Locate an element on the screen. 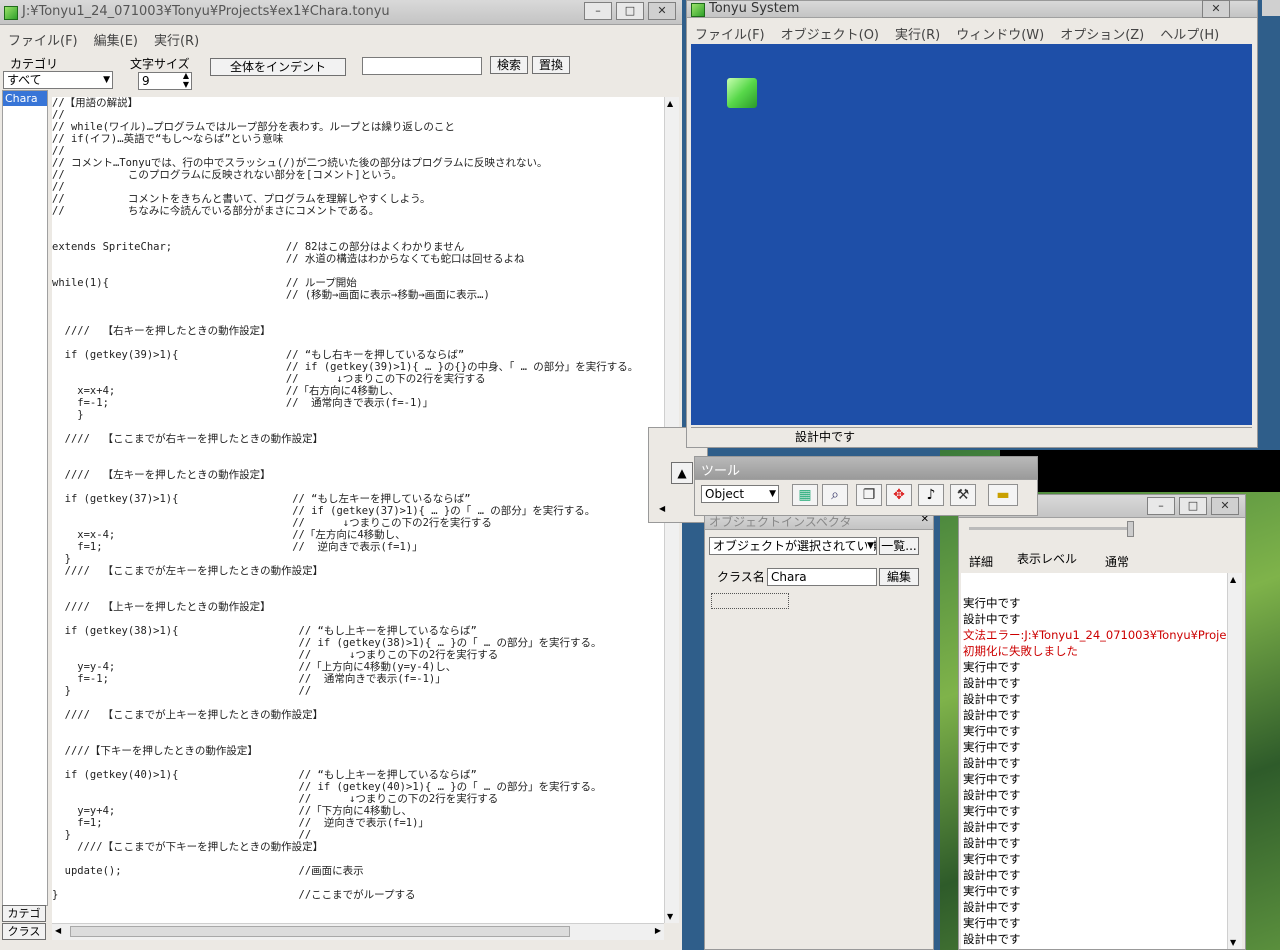 This screenshot has width=1280, height=950. code-line: ////【ここまでが下キーを押したときの動作設定】 is located at coordinates (188, 847).